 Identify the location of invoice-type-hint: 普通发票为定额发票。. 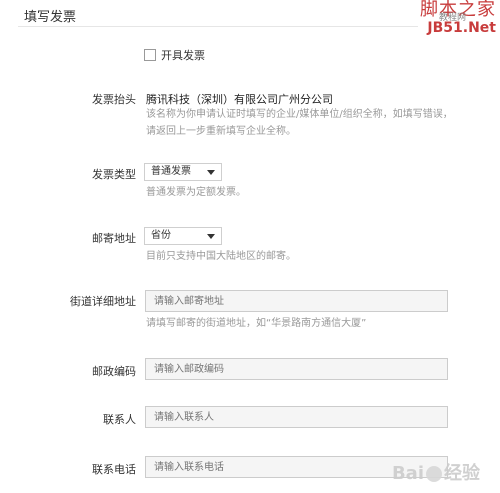
(196, 192).